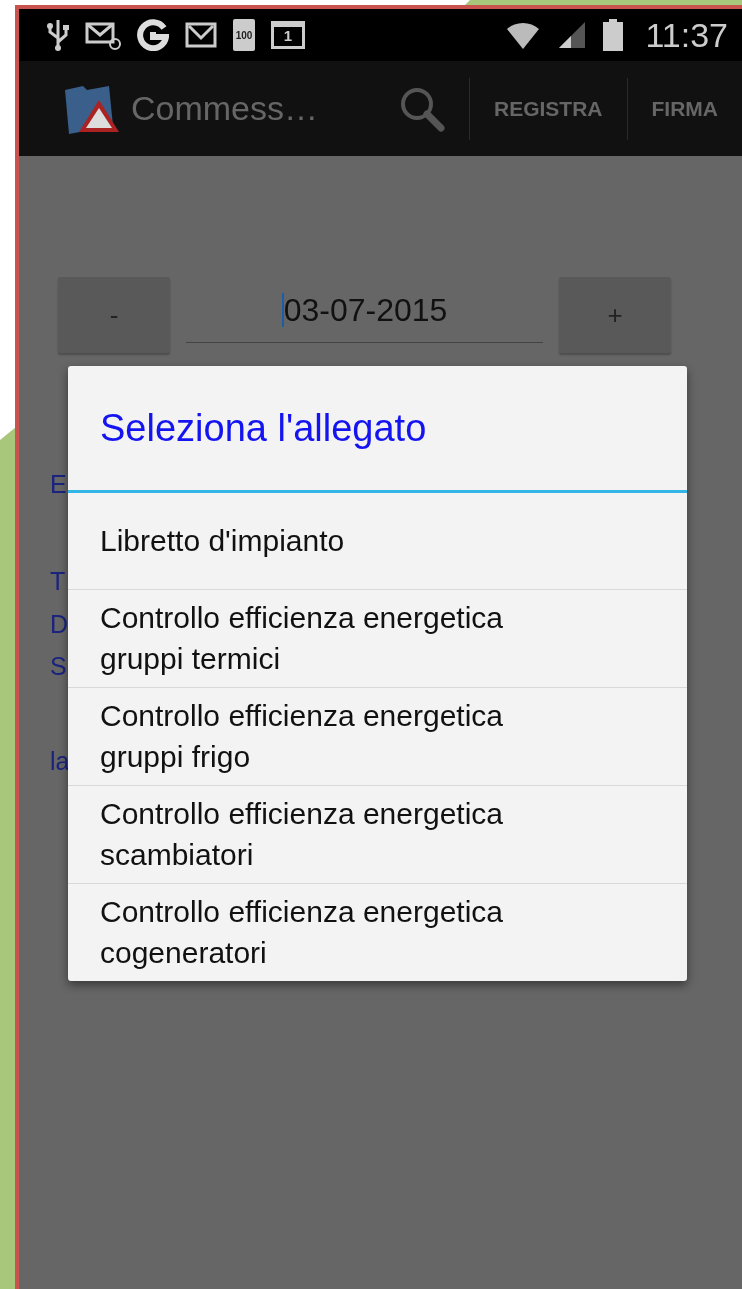 Image resolution: width=742 pixels, height=1289 pixels. I want to click on battery-icon: 100, so click(244, 35).